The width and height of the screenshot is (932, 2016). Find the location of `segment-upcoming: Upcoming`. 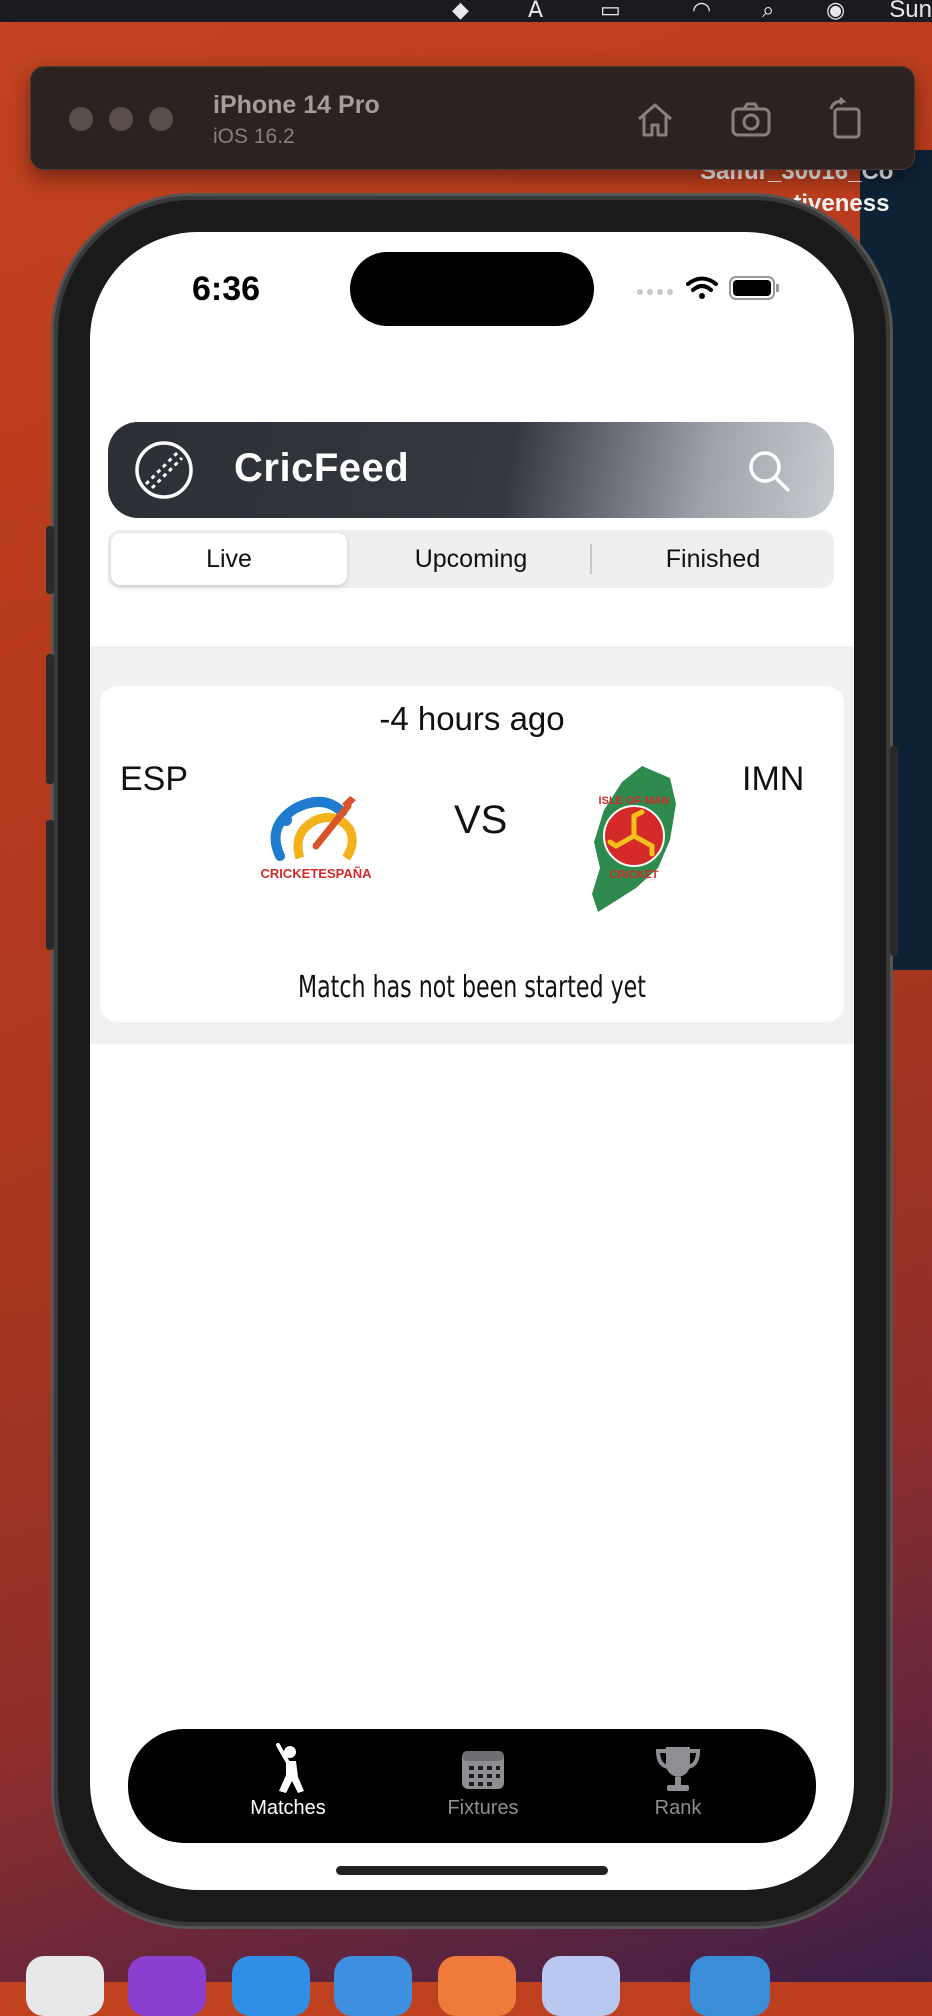

segment-upcoming: Upcoming is located at coordinates (471, 559).